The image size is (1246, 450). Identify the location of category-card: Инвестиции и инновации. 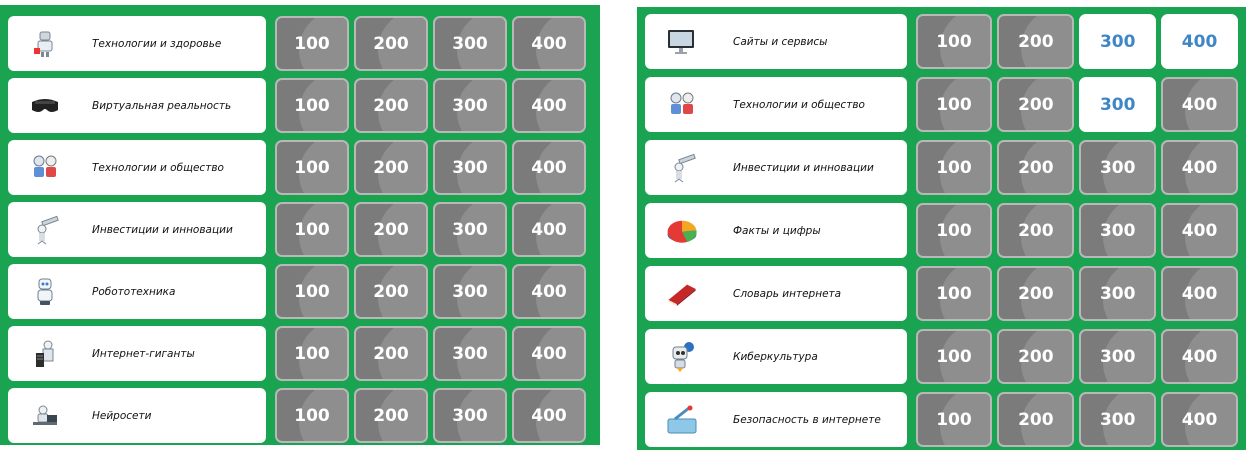
(137, 229).